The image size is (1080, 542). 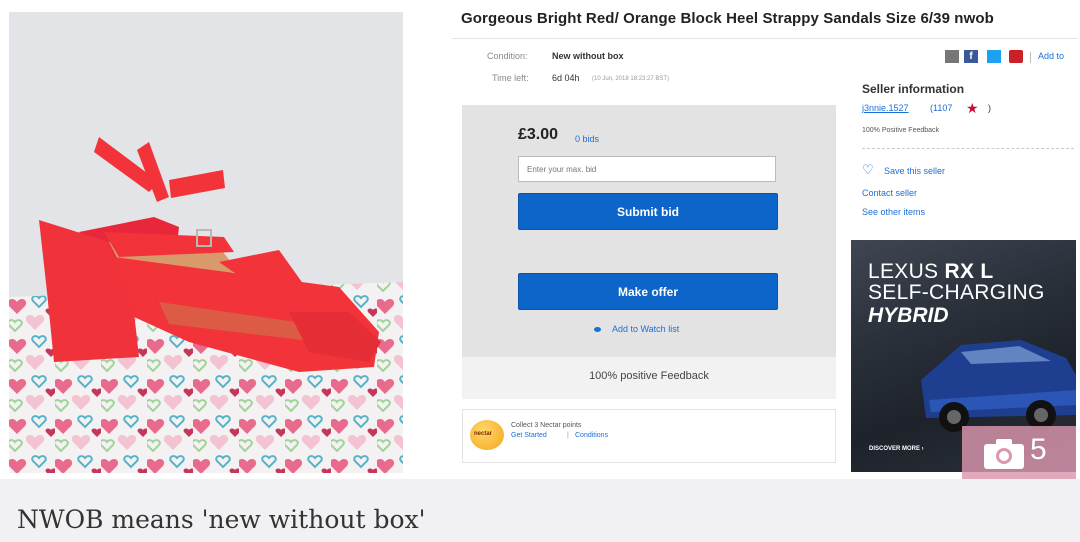 I want to click on time-left-detail: (10 Jun, 2018 18:23:27 BST), so click(x=631, y=79).